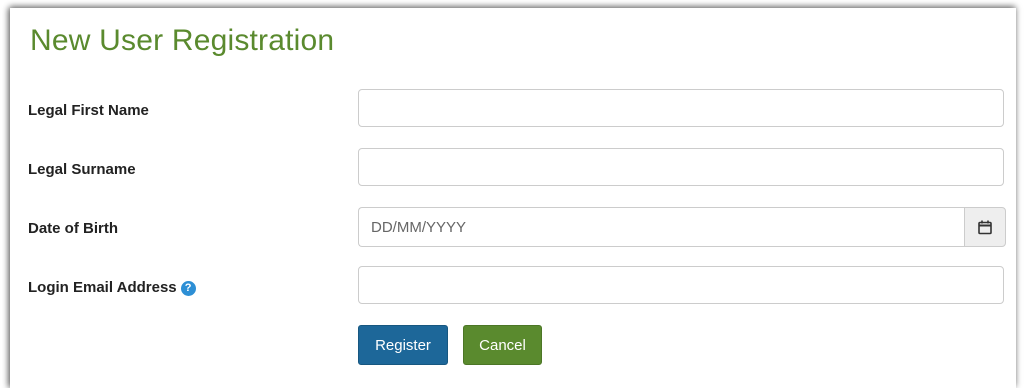  Describe the element at coordinates (661, 227) in the screenshot. I see `date-of-birth-input` at that location.